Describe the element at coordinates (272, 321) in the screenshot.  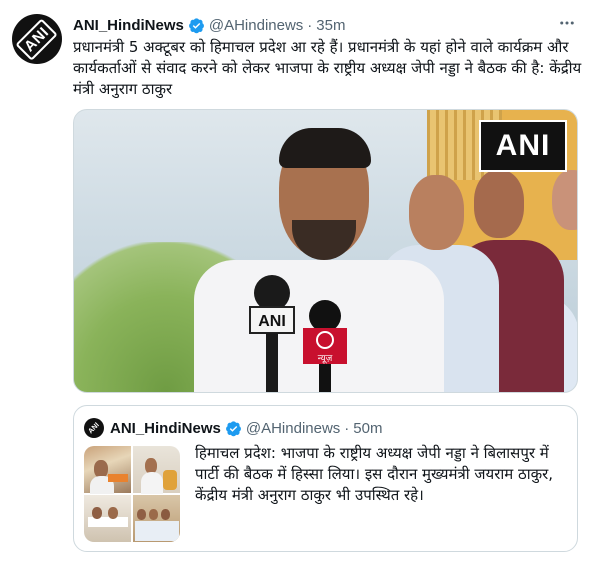
I see `mic-ani-label: ANI` at that location.